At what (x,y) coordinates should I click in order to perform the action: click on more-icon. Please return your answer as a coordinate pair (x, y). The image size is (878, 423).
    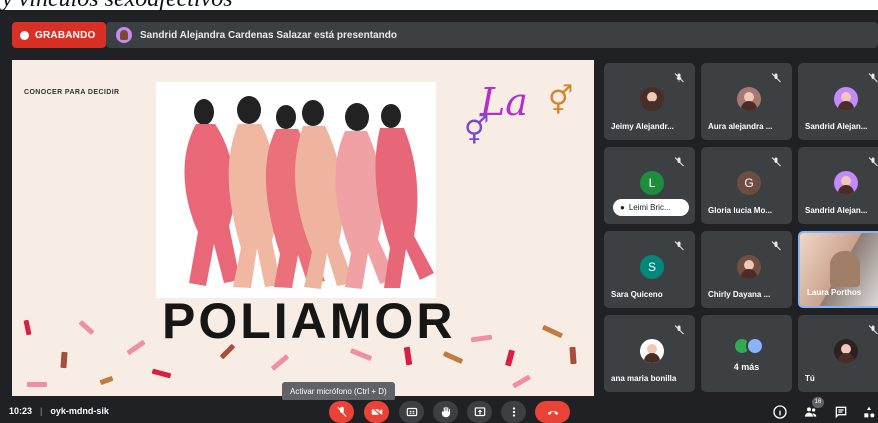
    Looking at the image, I should click on (513, 412).